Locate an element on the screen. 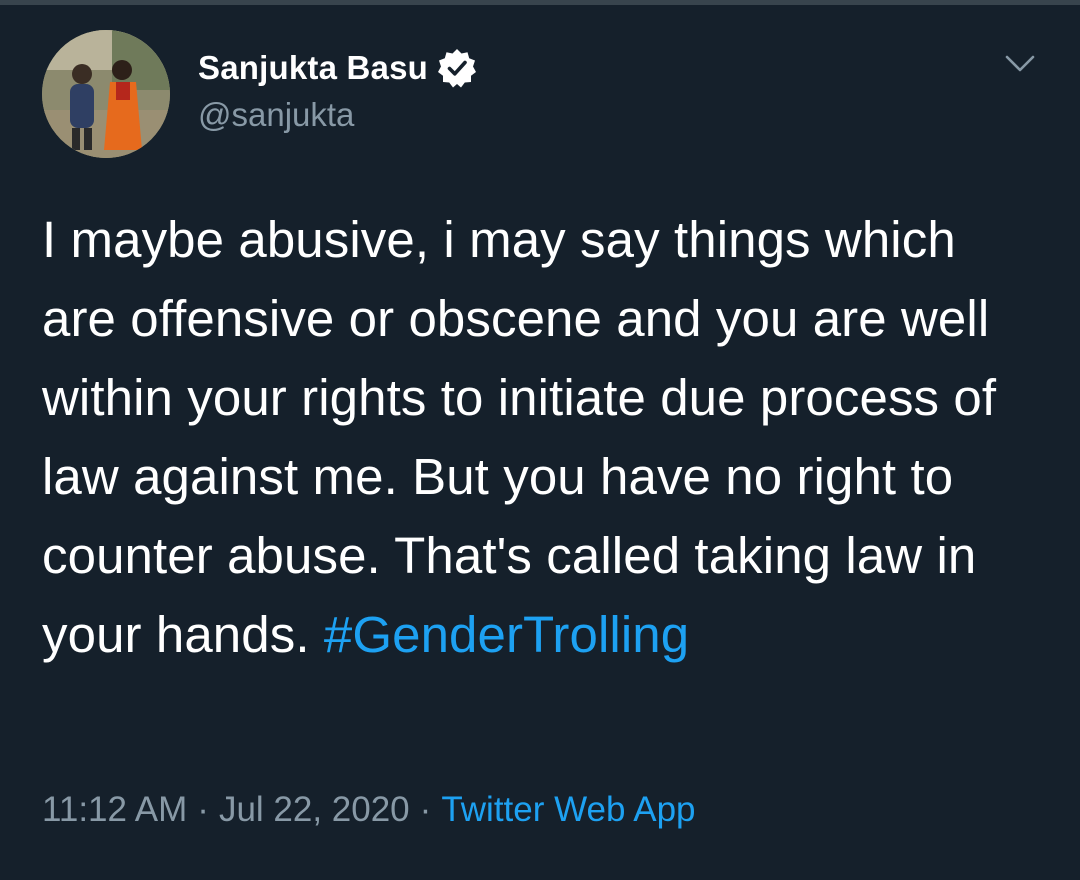  avatar-photo is located at coordinates (106, 94).